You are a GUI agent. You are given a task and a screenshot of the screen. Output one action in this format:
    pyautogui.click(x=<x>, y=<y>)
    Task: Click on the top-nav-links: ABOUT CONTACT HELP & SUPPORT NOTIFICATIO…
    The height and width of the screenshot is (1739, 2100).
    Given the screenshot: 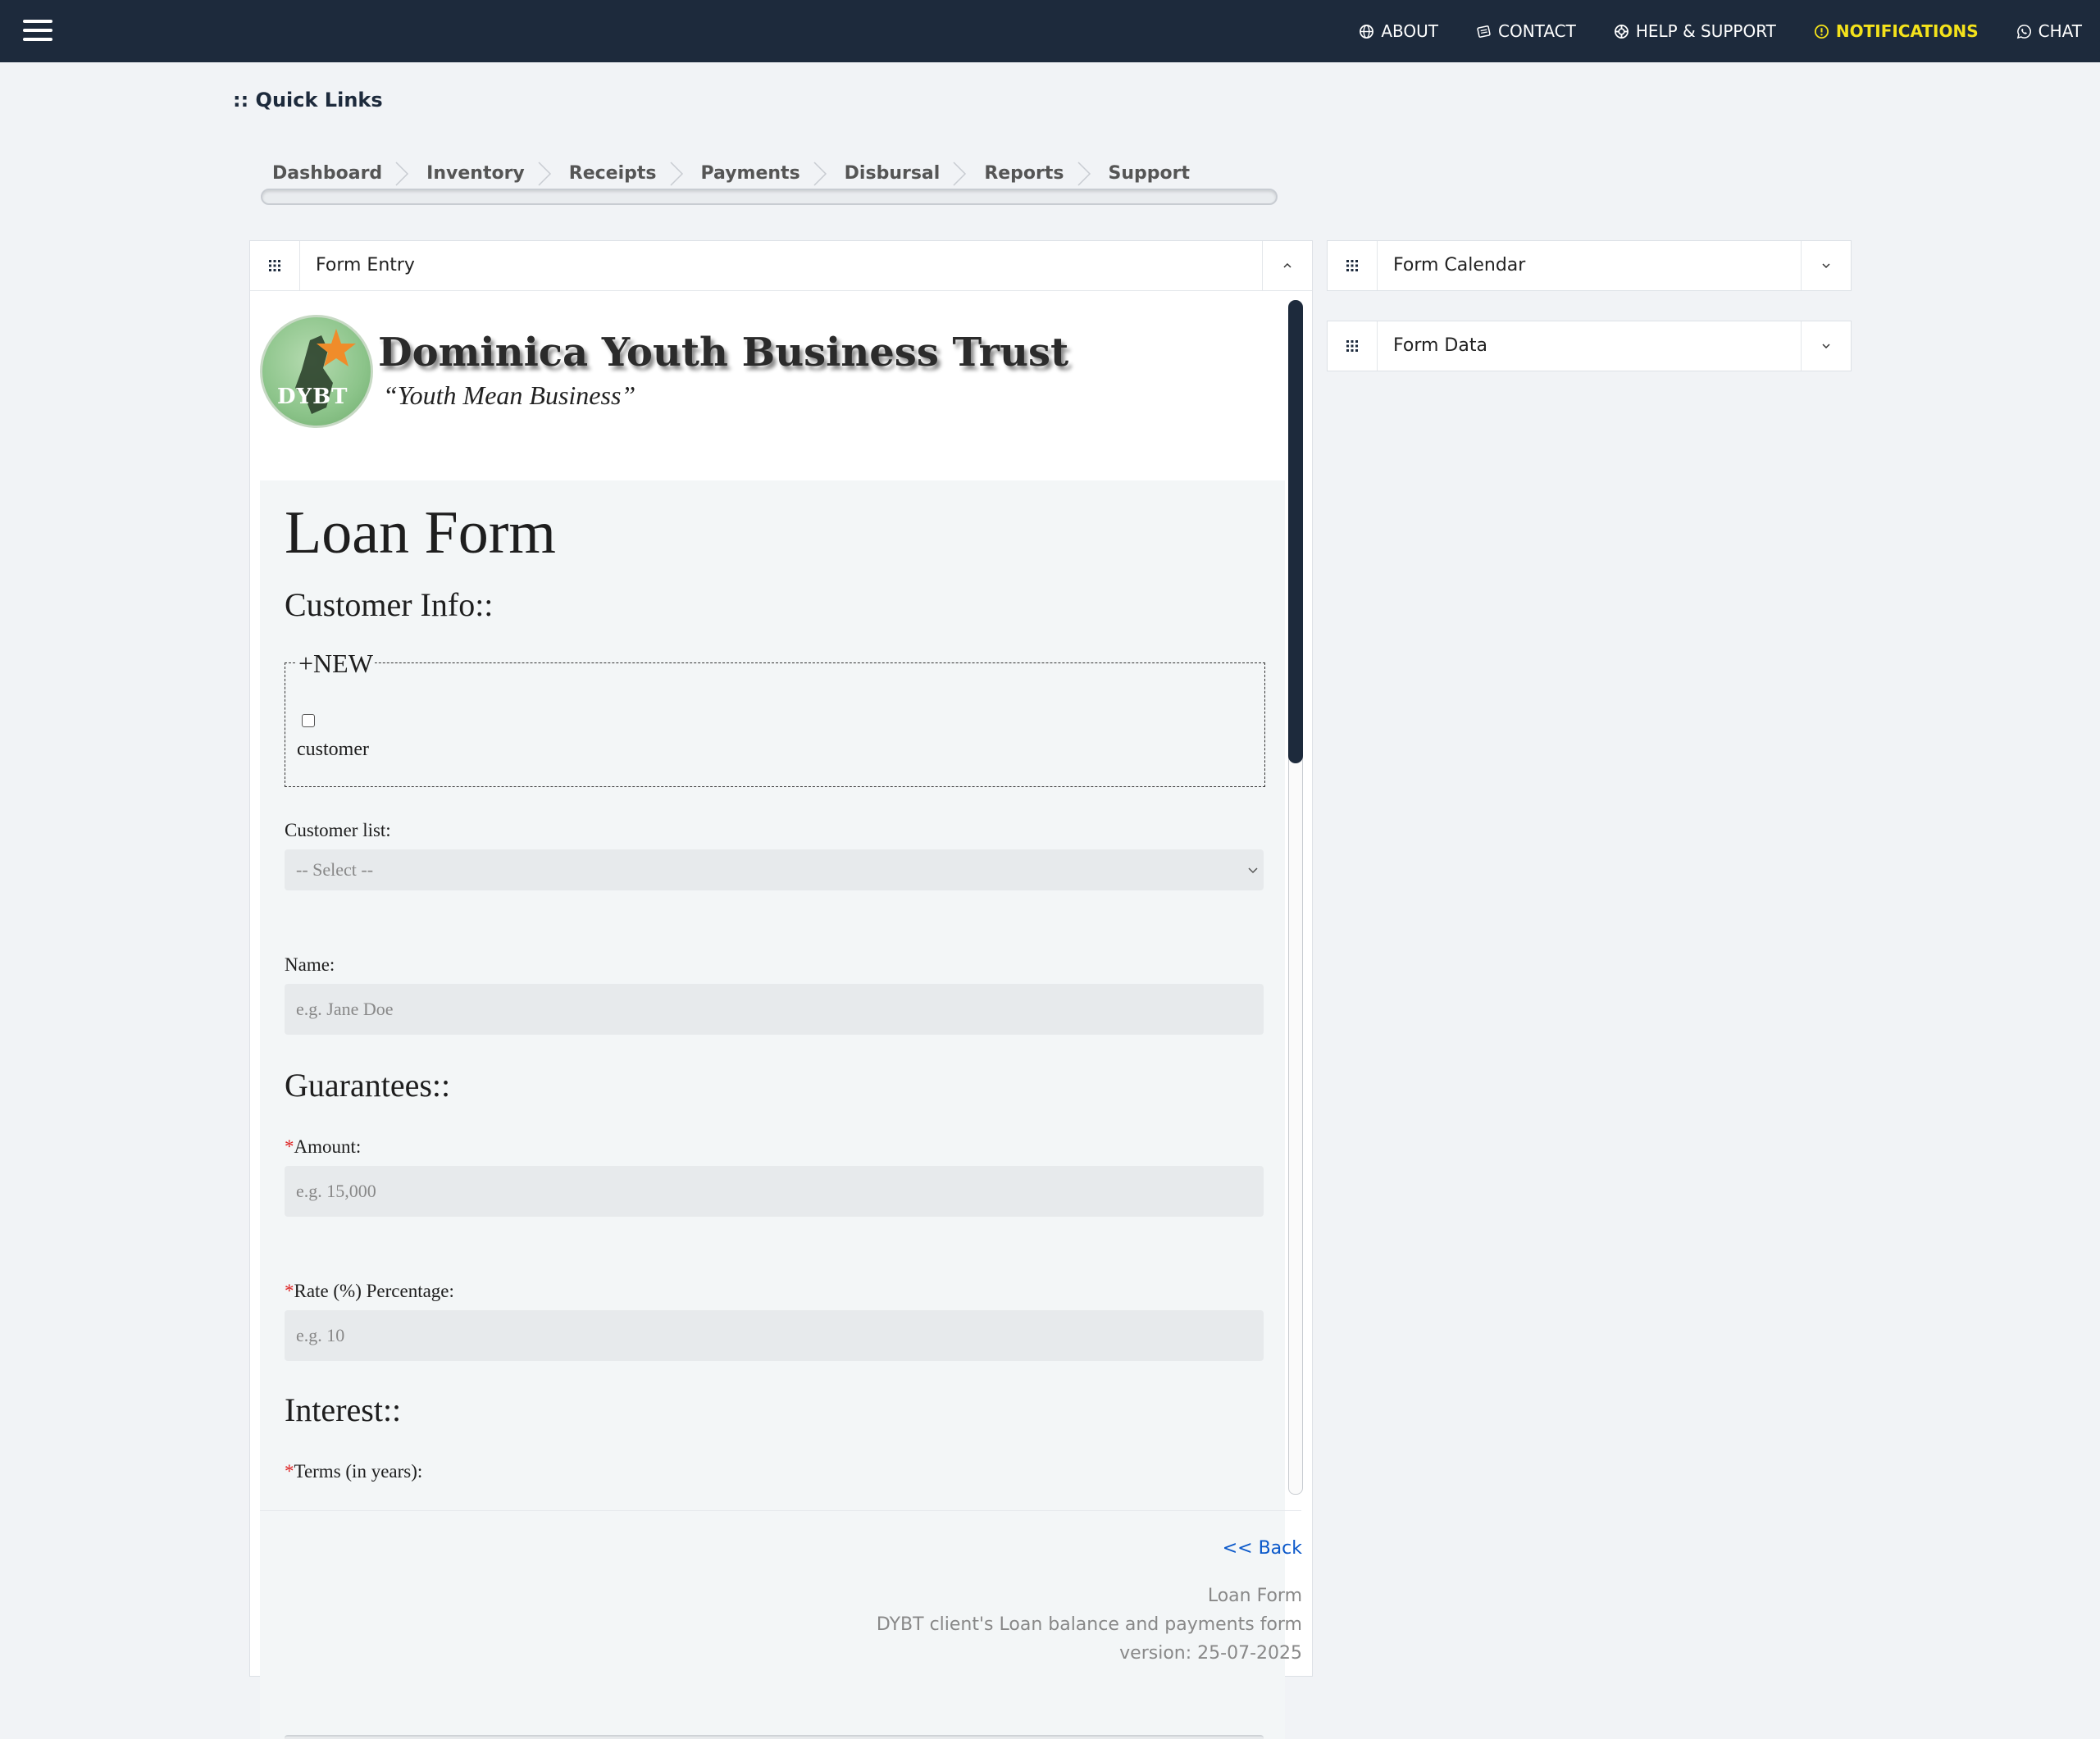 What is the action you would take?
    pyautogui.click(x=1720, y=31)
    